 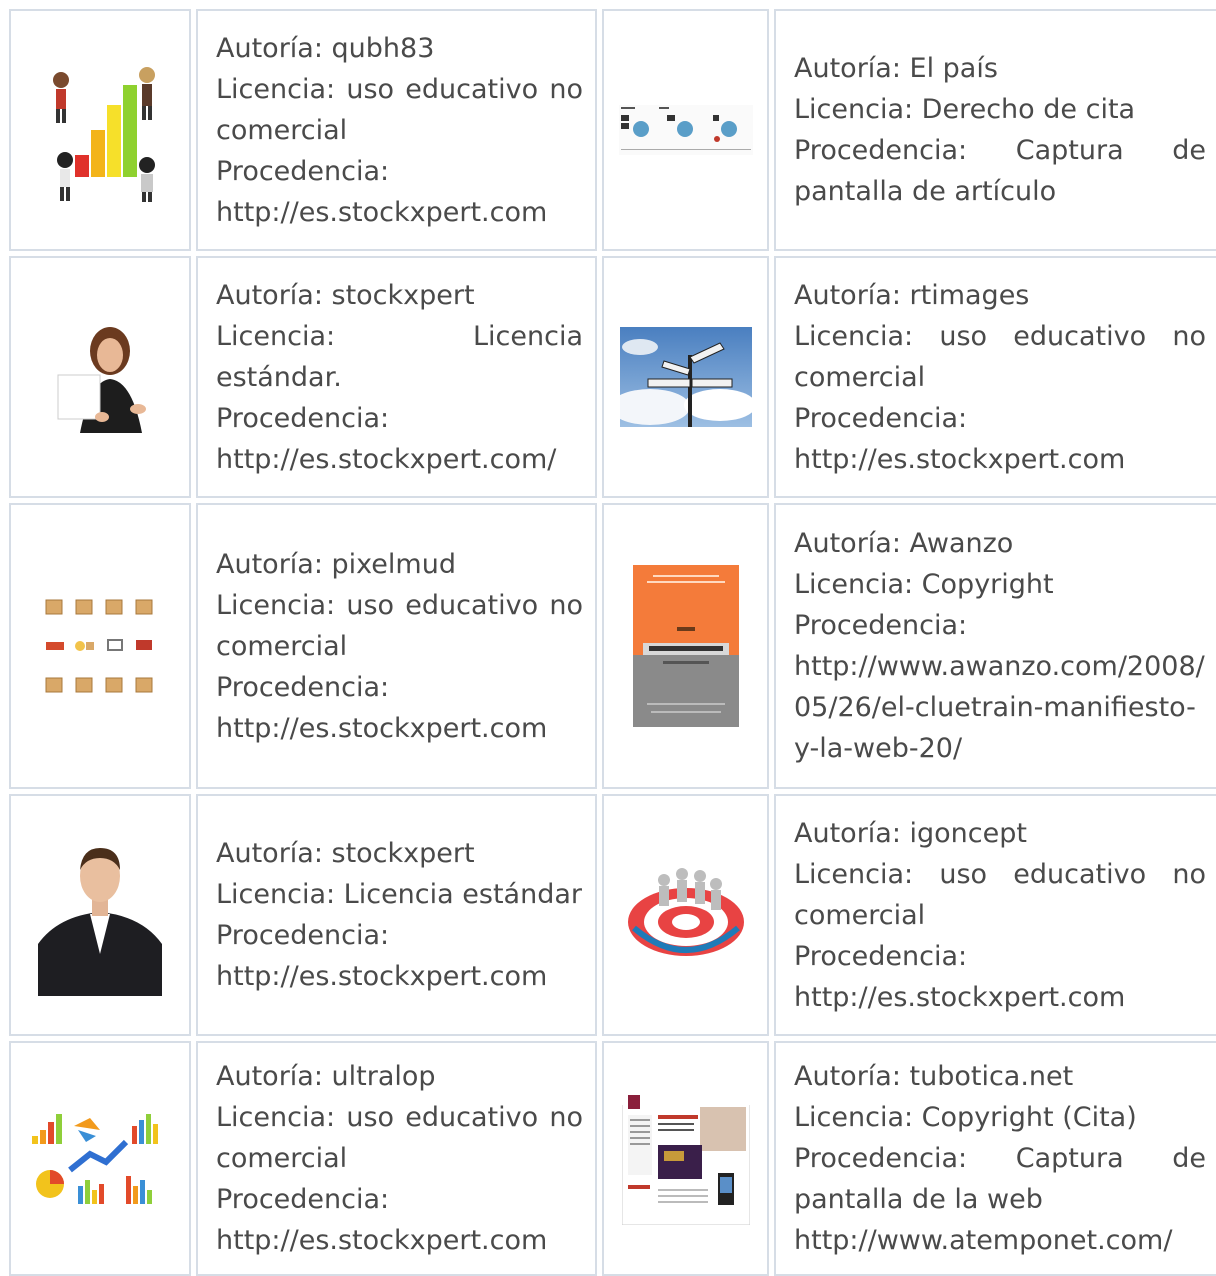 I want to click on website-screenshot-image, so click(x=685, y=1158).